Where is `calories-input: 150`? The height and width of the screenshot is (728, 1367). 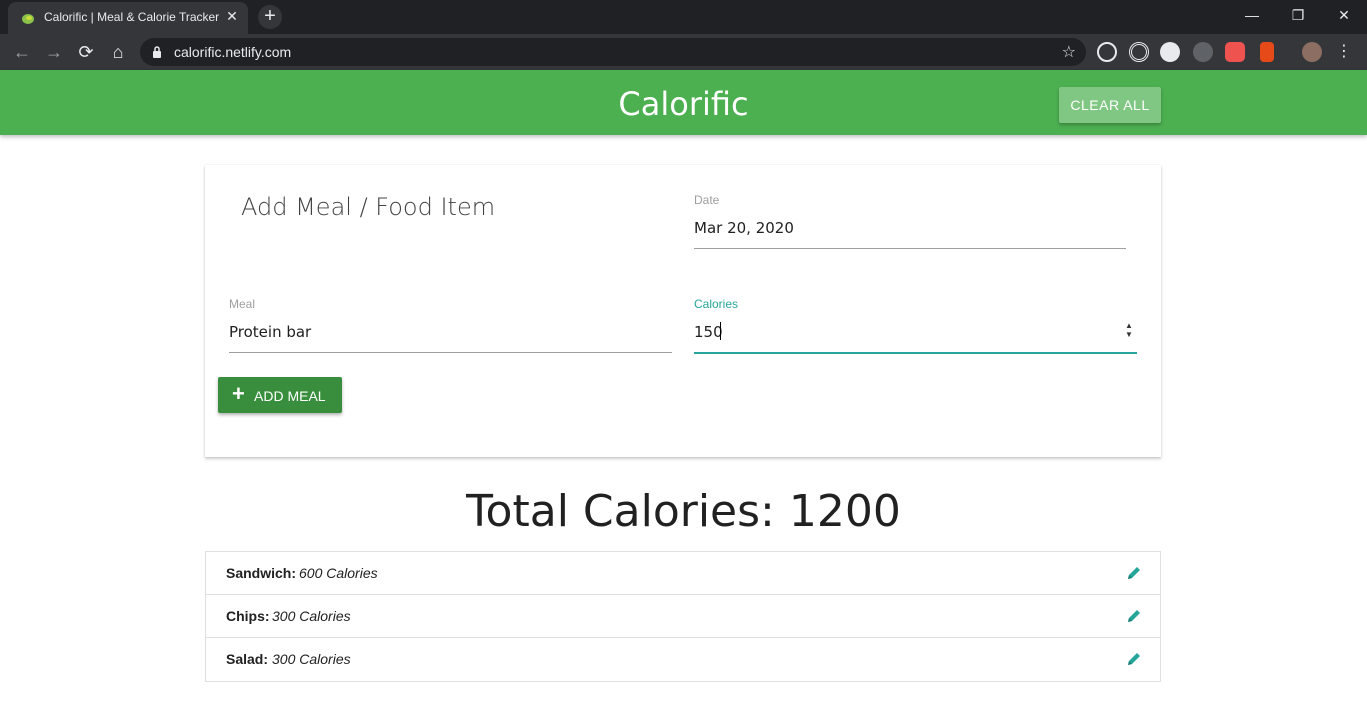
calories-input: 150 is located at coordinates (708, 332).